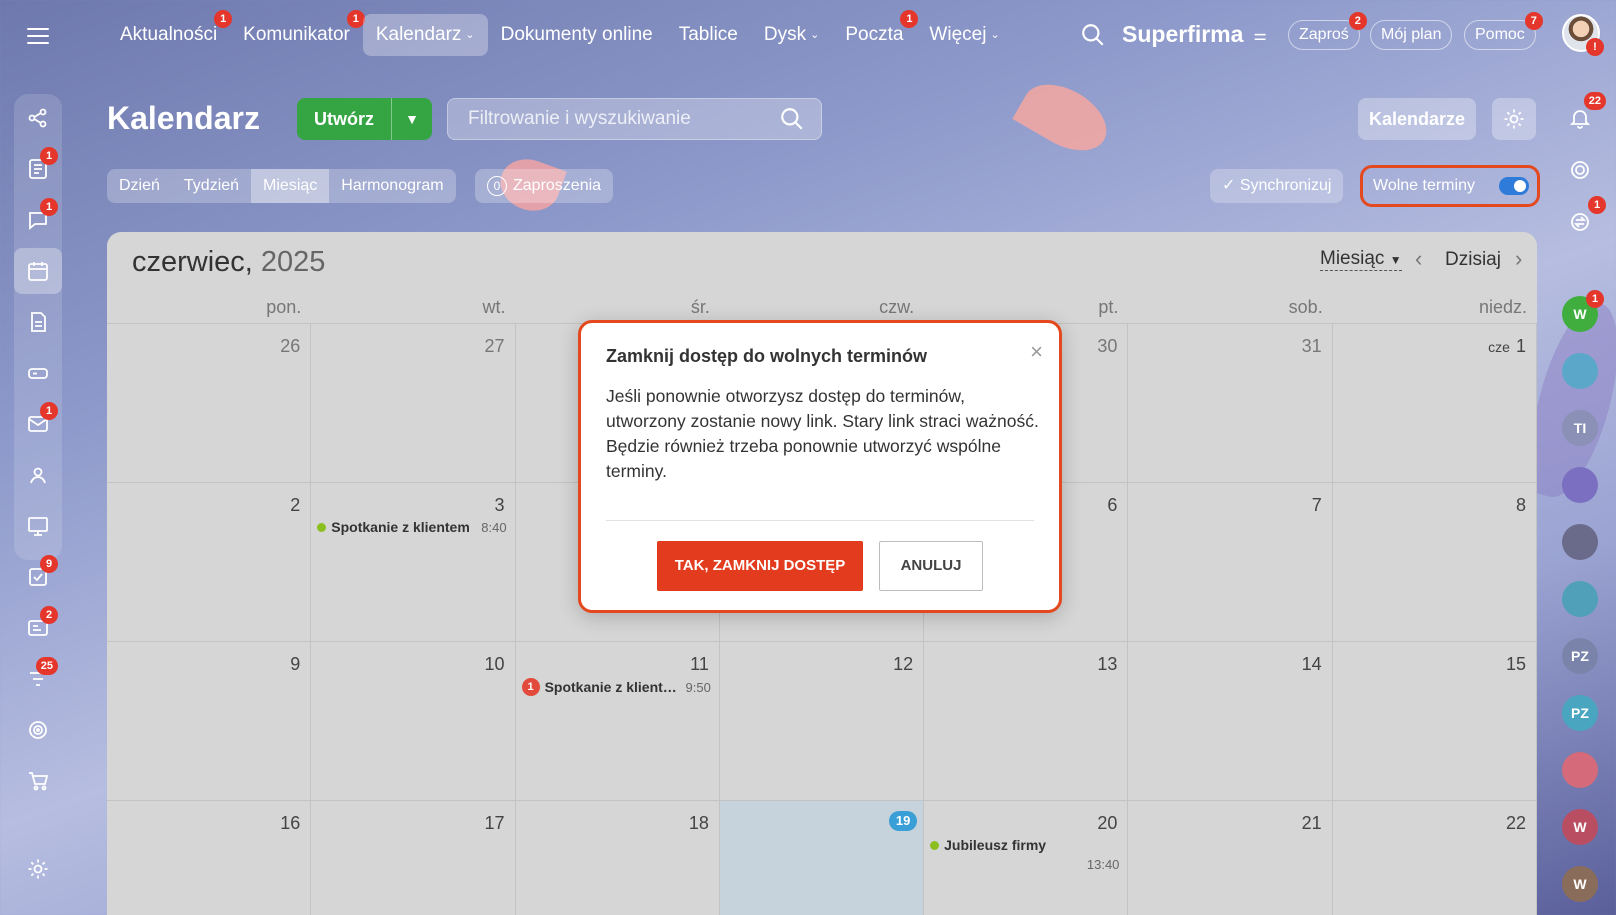 The width and height of the screenshot is (1616, 915). What do you see at coordinates (544, 186) in the screenshot?
I see `invitations-button: 0 Zaproszenia` at bounding box center [544, 186].